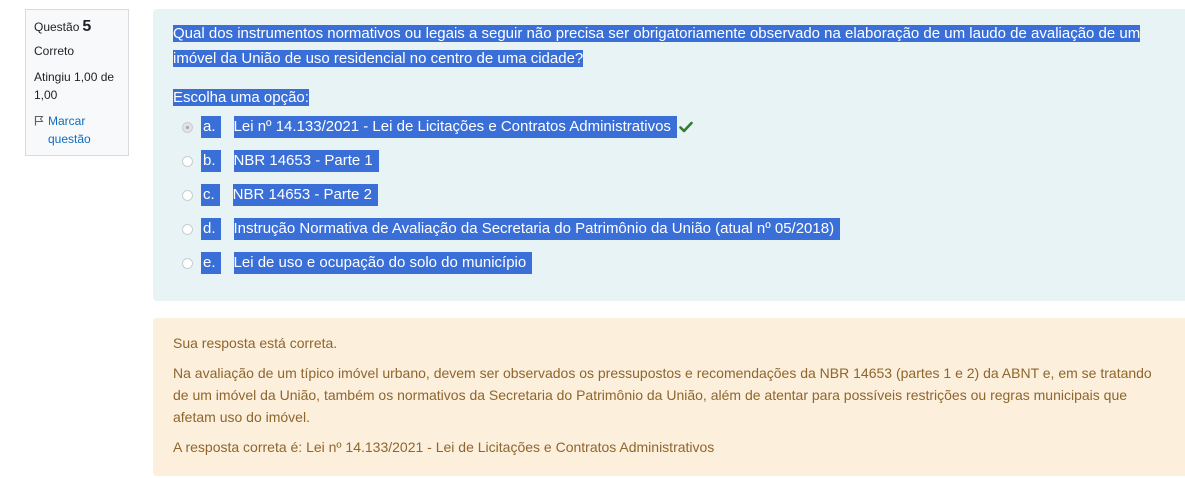 The image size is (1185, 478). What do you see at coordinates (187, 263) in the screenshot?
I see `radio-e` at bounding box center [187, 263].